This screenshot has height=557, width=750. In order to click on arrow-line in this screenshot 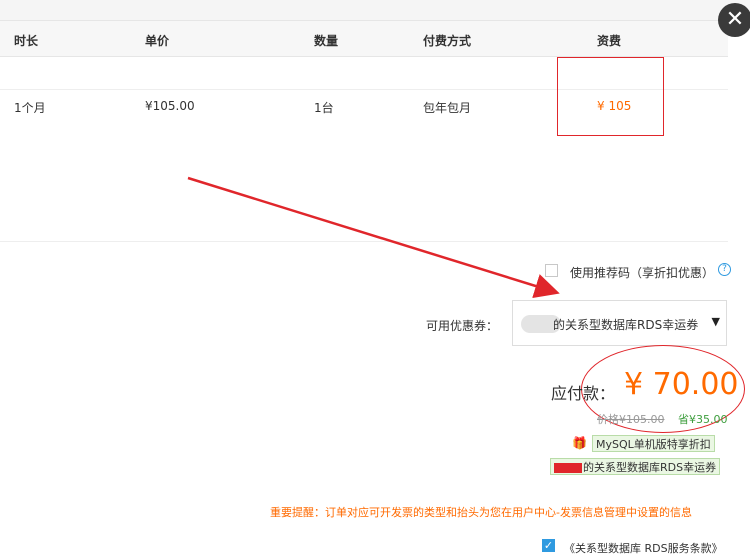, I will do `click(373, 237)`.